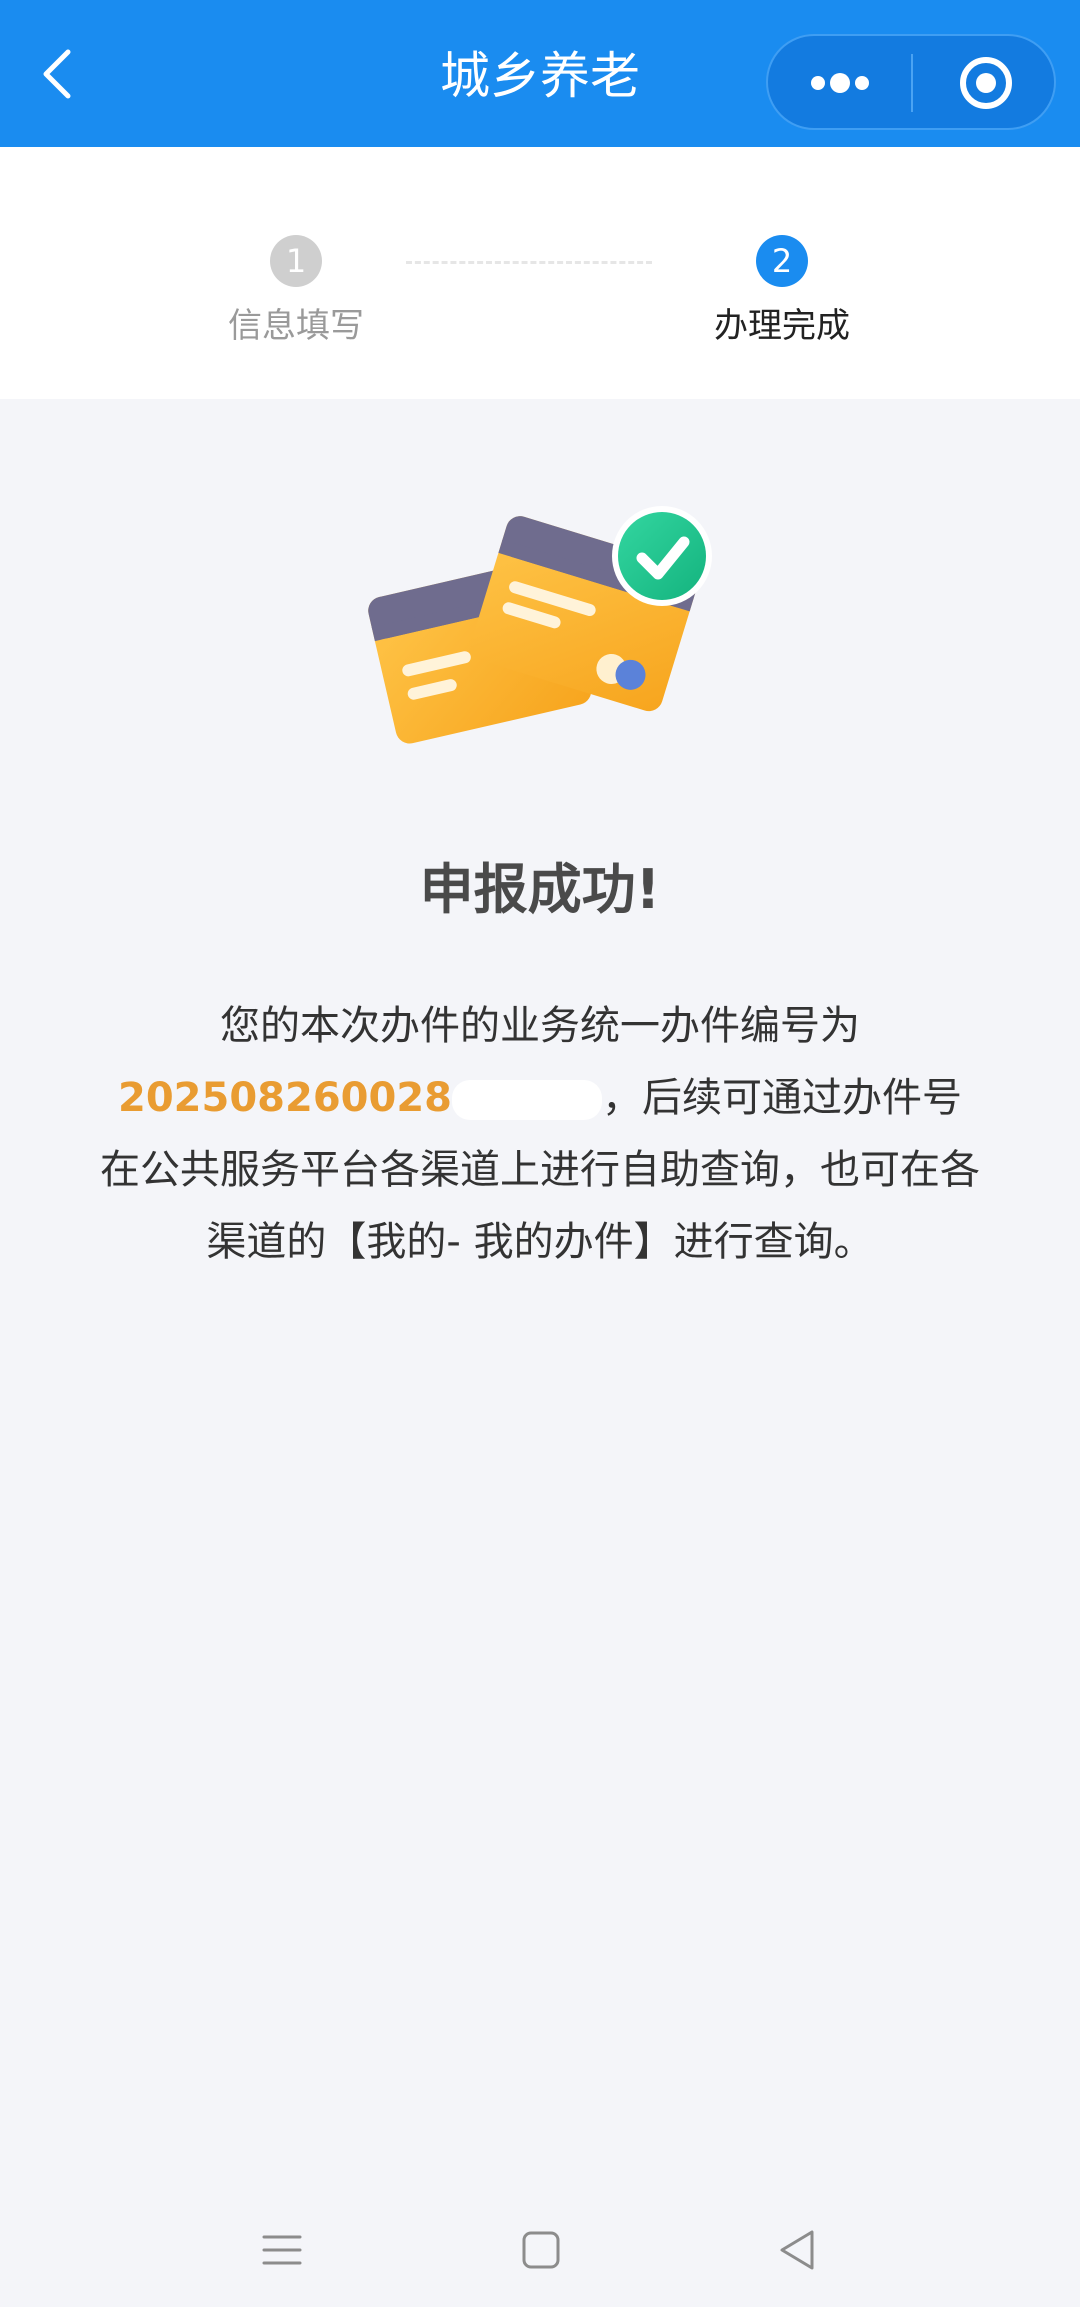 The image size is (1080, 2307). Describe the element at coordinates (296, 291) in the screenshot. I see `step-info-fill: 1 信息填写` at that location.